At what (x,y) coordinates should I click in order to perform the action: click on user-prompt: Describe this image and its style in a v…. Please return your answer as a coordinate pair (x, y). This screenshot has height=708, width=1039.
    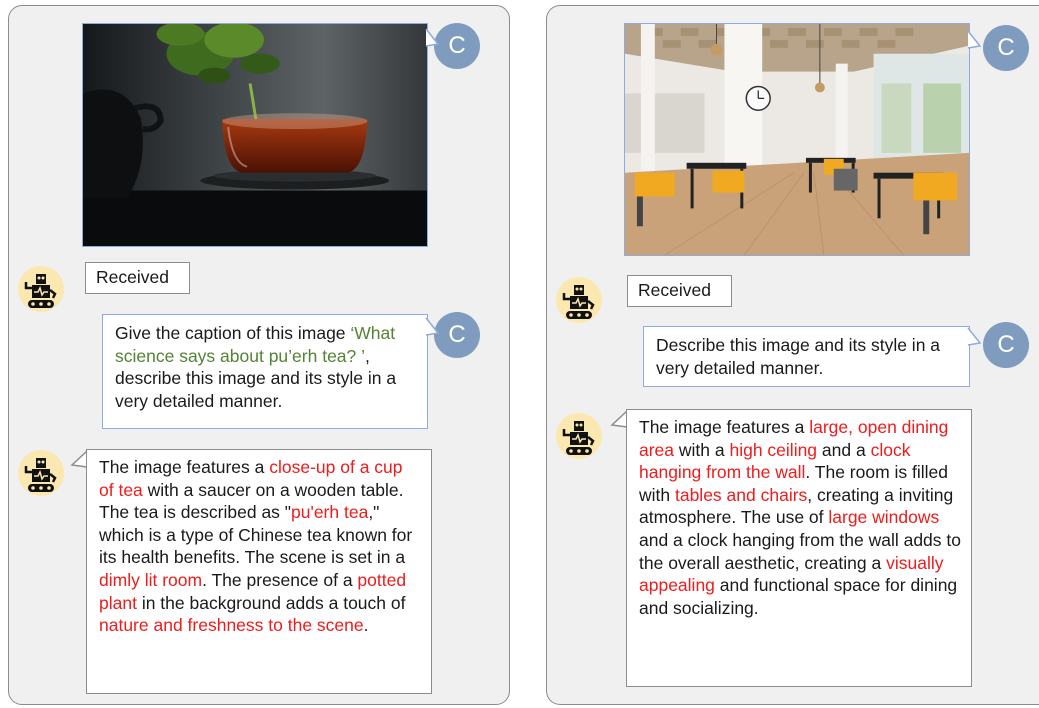
    Looking at the image, I should click on (806, 356).